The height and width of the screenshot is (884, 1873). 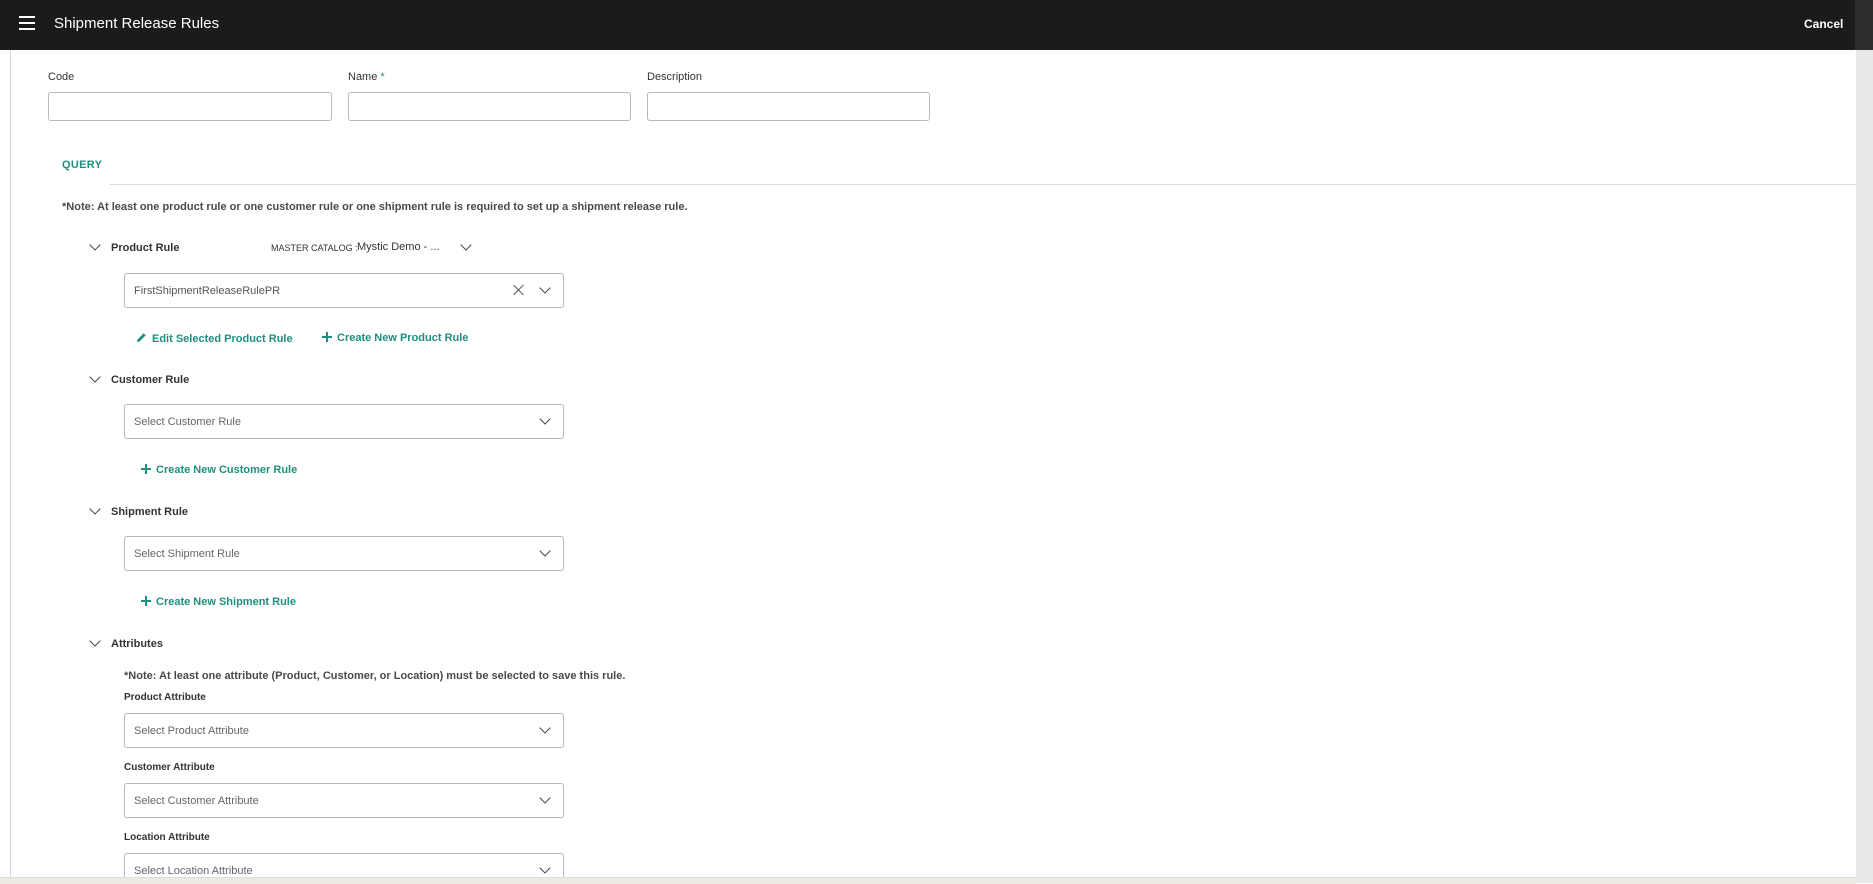 I want to click on product-attribute-select: Select Product Attribute, so click(x=344, y=730).